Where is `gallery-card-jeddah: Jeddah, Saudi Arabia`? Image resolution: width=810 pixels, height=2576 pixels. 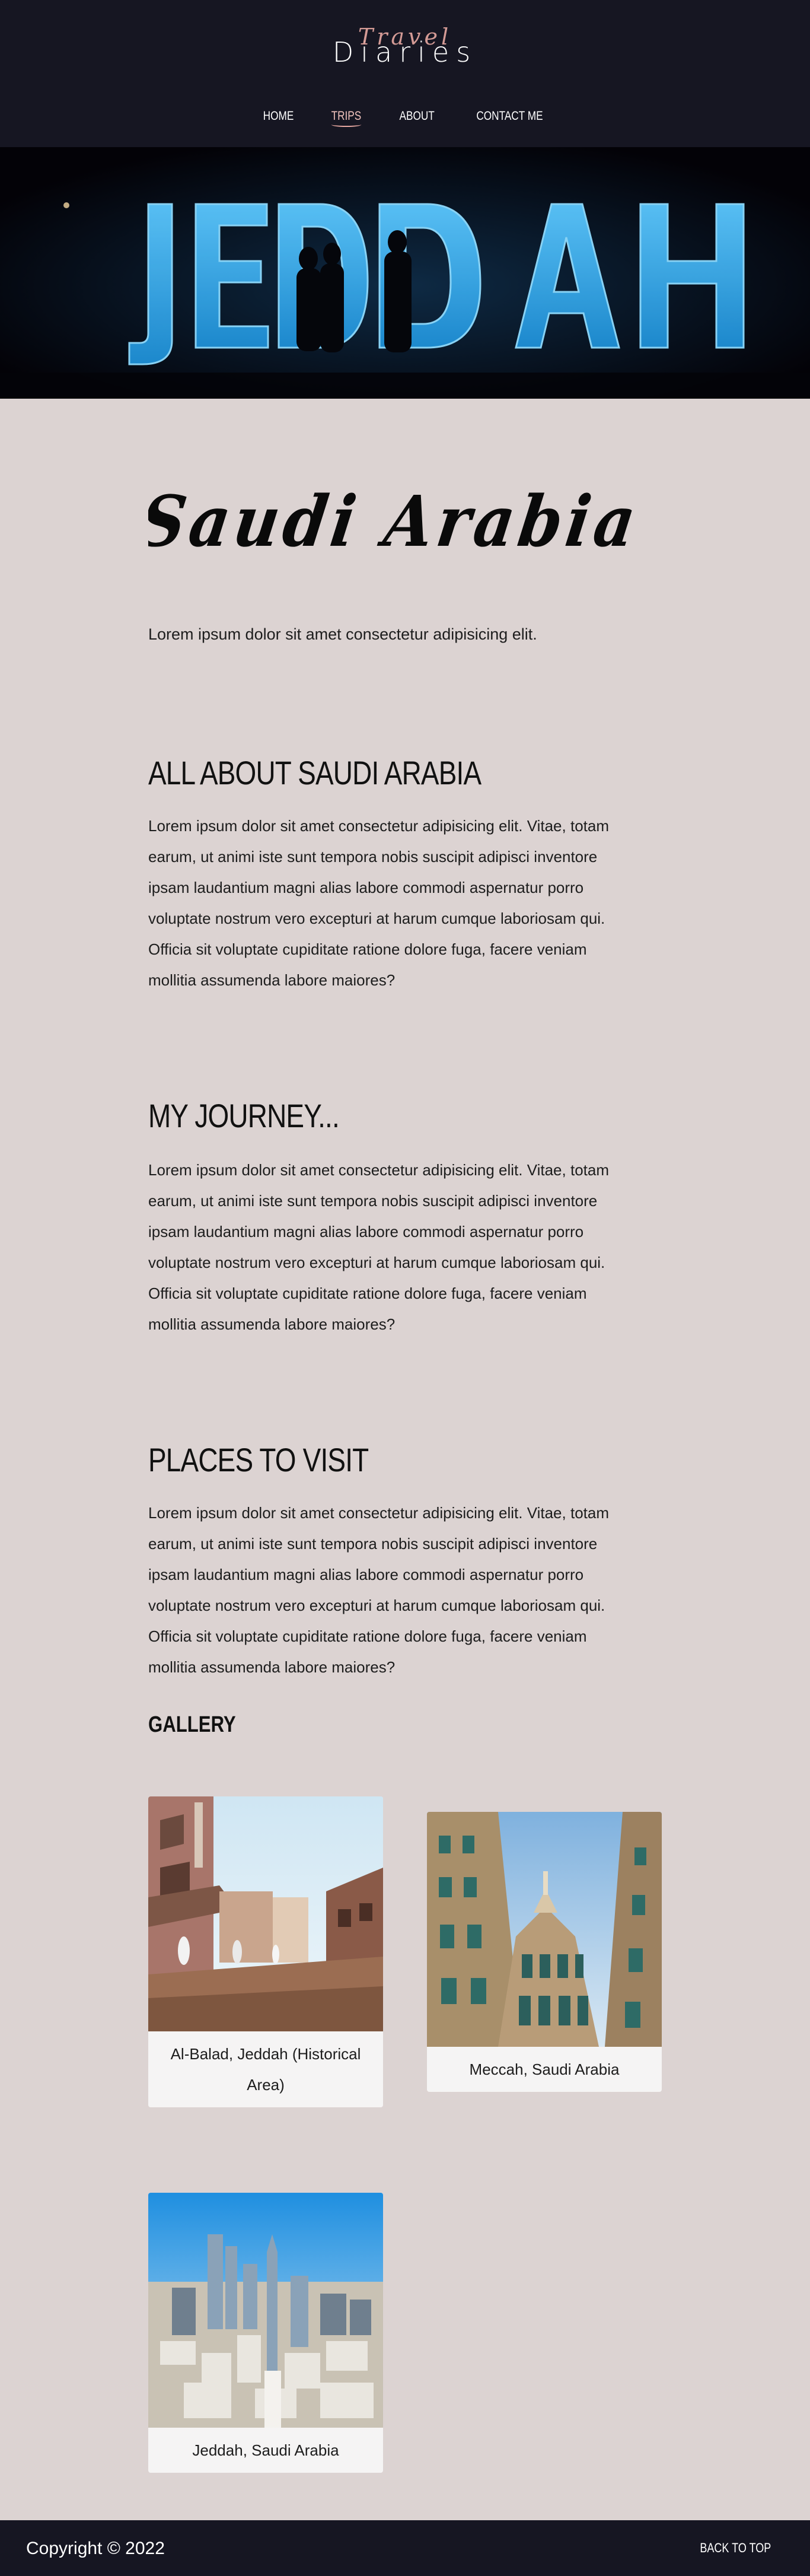
gallery-card-jeddah: Jeddah, Saudi Arabia is located at coordinates (266, 2333).